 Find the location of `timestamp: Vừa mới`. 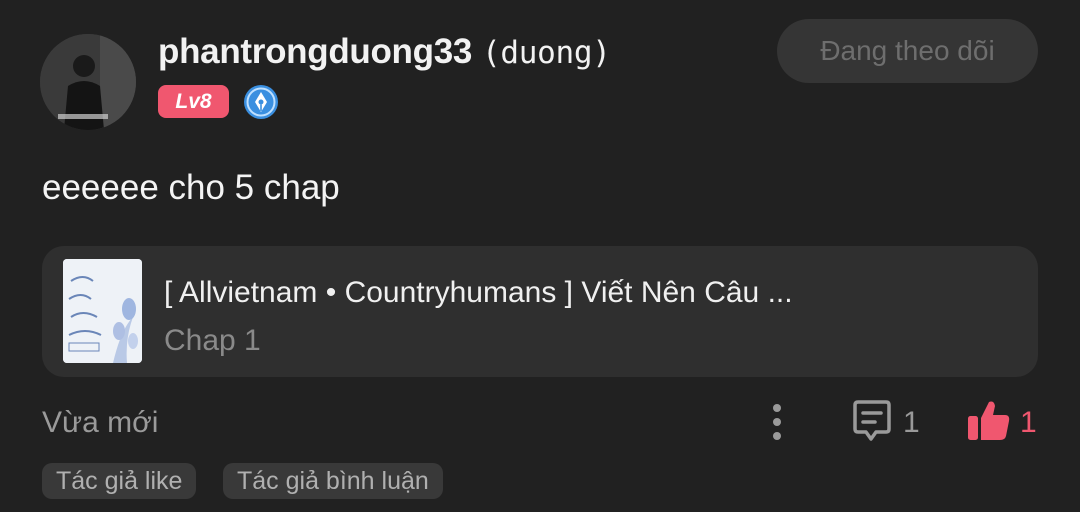

timestamp: Vừa mới is located at coordinates (100, 422).